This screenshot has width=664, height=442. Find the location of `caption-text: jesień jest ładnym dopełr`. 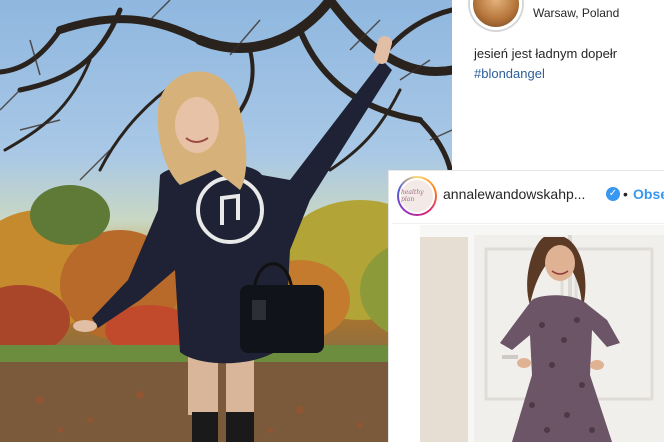

caption-text: jesień jest ładnym dopełr is located at coordinates (546, 53).